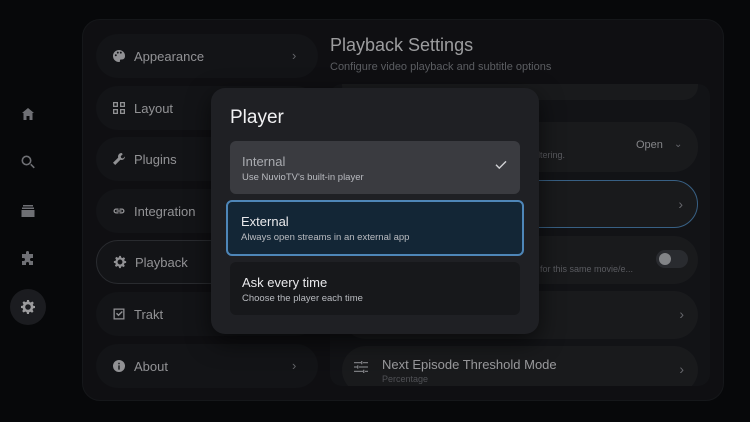  What do you see at coordinates (501, 165) in the screenshot?
I see `check-icon` at bounding box center [501, 165].